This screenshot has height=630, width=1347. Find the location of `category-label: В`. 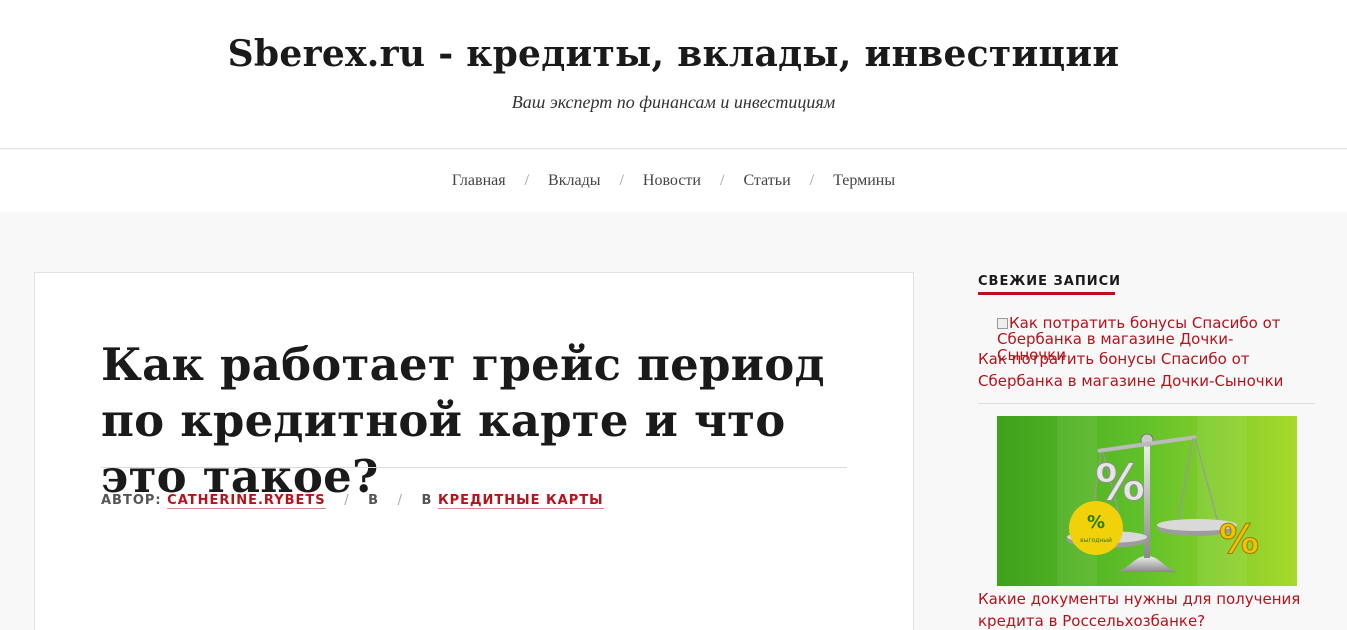

category-label: В is located at coordinates (427, 500).